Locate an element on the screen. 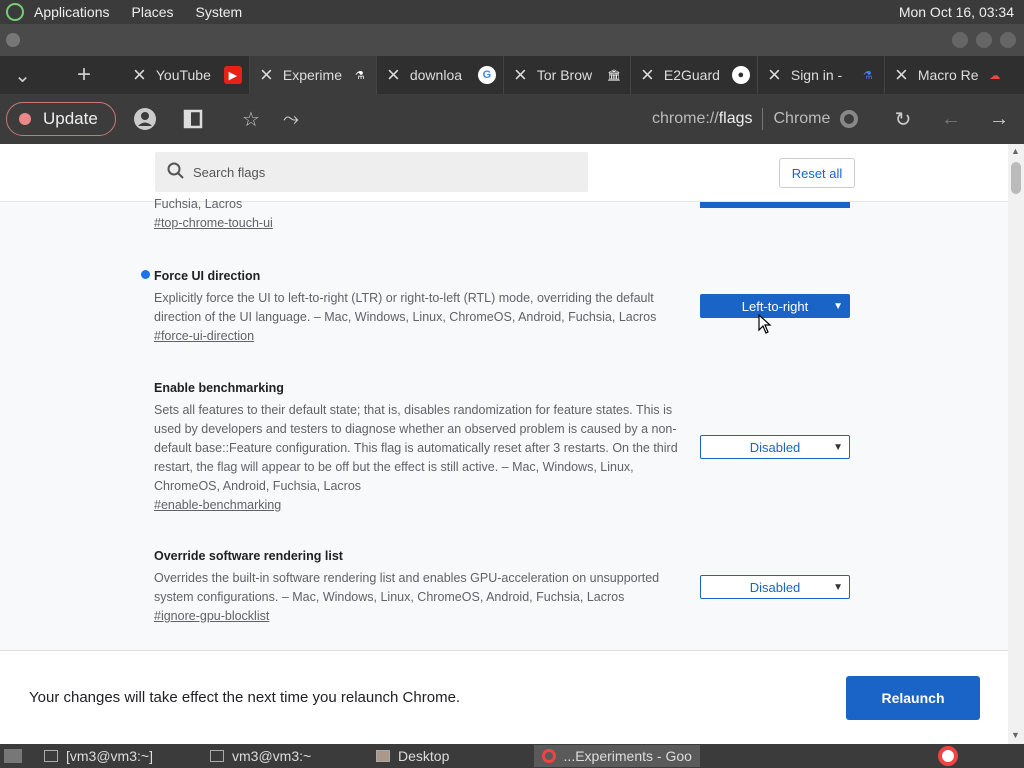 This screenshot has height=768, width=1024. top-chrome-touch-ui-select is located at coordinates (775, 205).